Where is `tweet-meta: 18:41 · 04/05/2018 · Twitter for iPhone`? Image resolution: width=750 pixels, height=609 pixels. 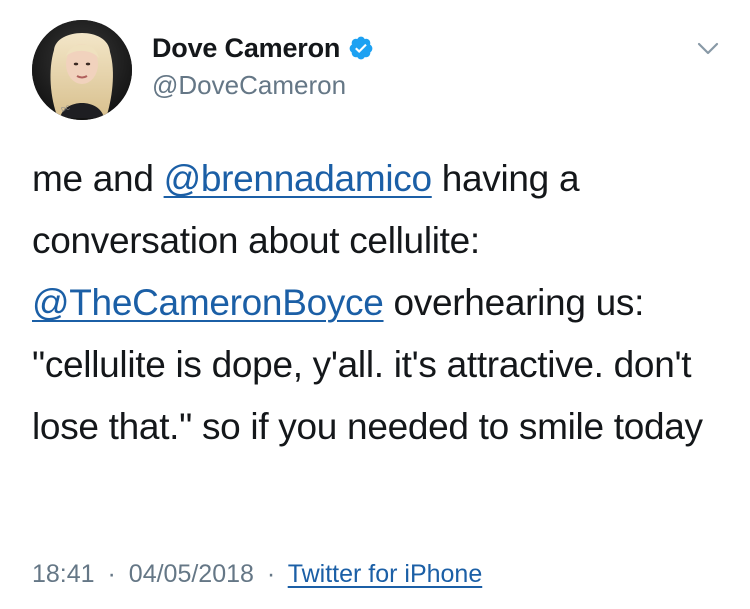 tweet-meta: 18:41 · 04/05/2018 · Twitter for iPhone is located at coordinates (257, 574).